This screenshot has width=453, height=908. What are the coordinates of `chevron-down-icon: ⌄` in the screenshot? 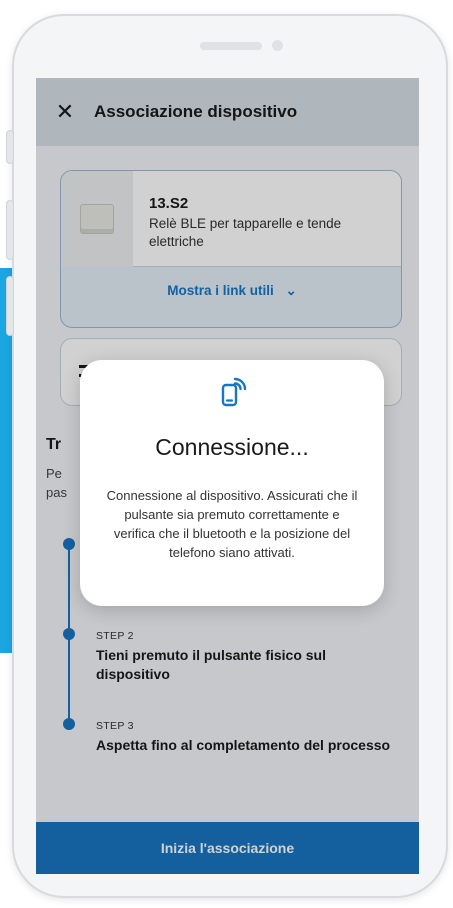 It's located at (291, 290).